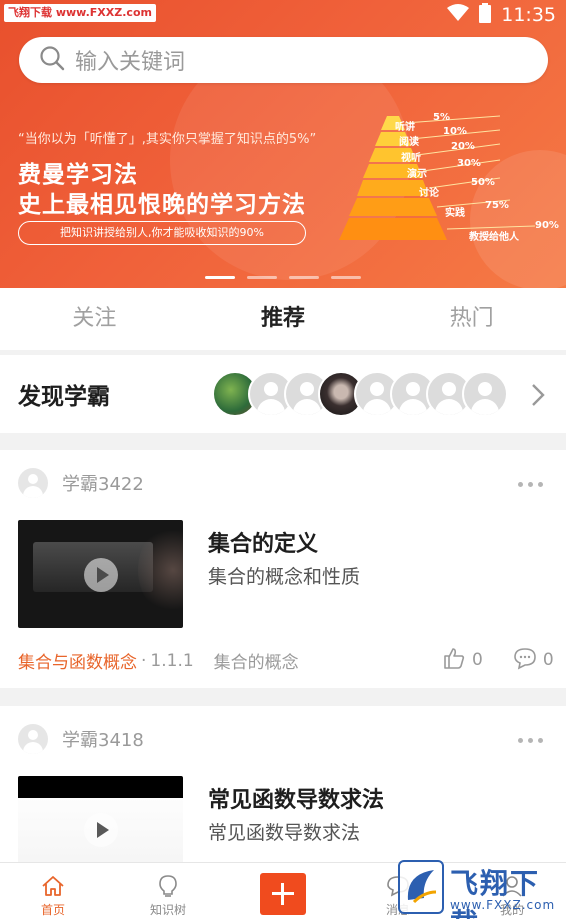  Describe the element at coordinates (172, 660) in the screenshot. I see `section-number: 1.1.1` at that location.